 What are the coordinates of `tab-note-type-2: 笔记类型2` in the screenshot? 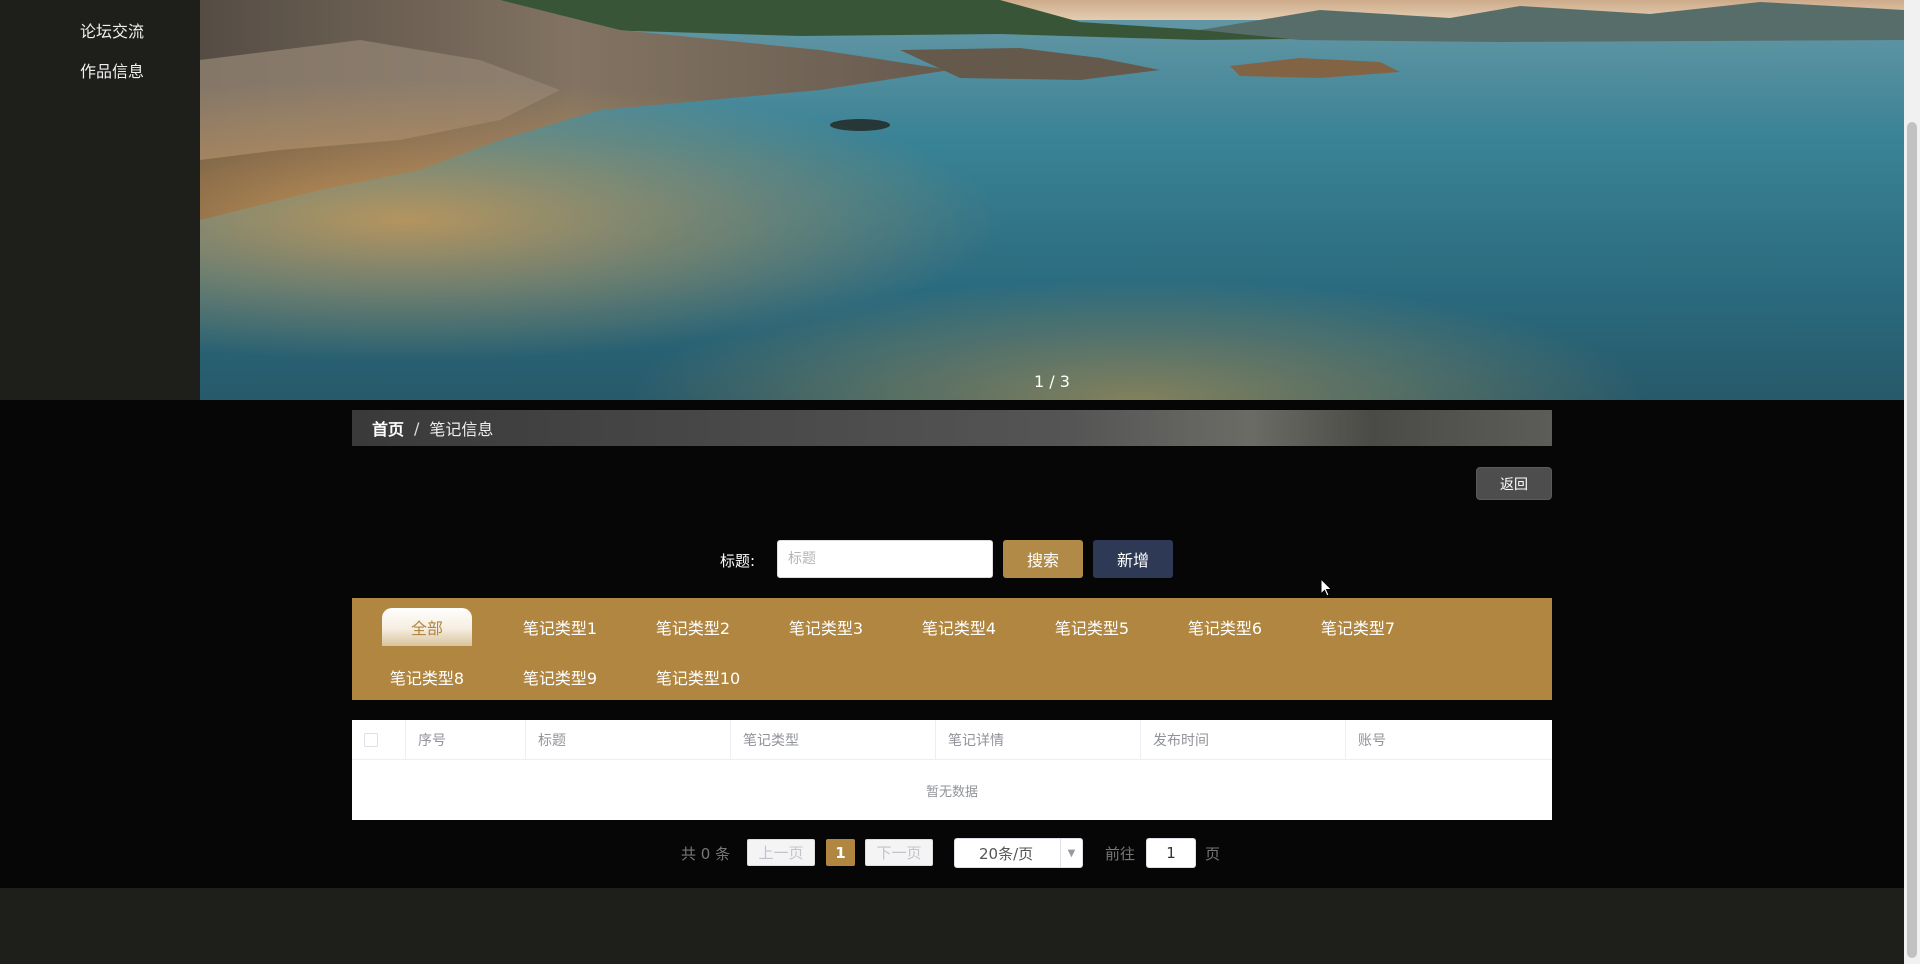 It's located at (693, 627).